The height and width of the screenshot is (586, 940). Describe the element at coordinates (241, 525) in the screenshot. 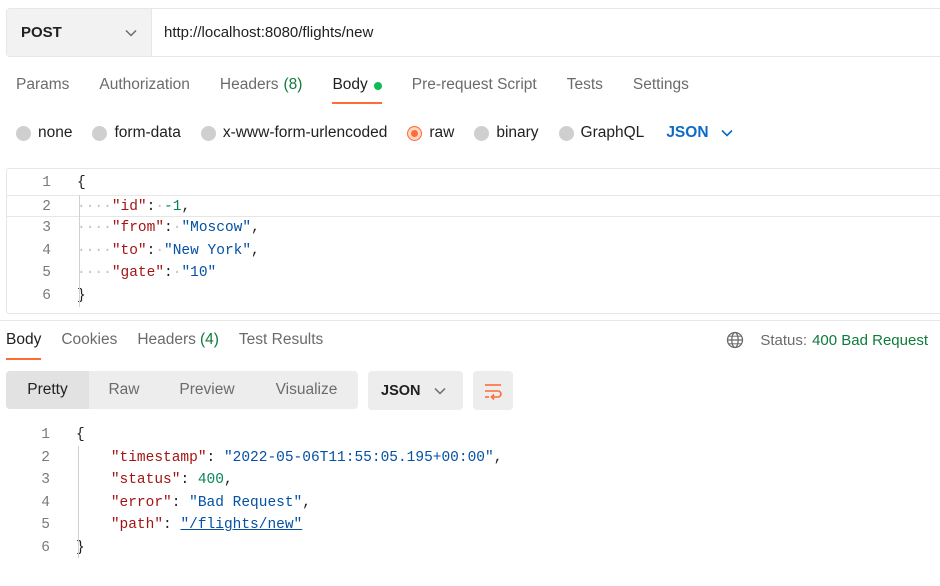

I see `json-link-value: "/flights/new"` at that location.